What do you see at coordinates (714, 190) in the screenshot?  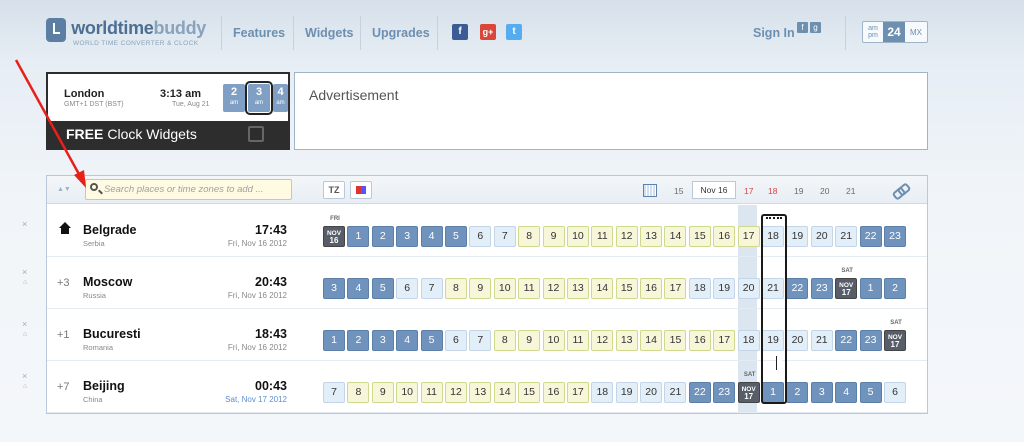 I see `date-nav-current: Nov 16` at bounding box center [714, 190].